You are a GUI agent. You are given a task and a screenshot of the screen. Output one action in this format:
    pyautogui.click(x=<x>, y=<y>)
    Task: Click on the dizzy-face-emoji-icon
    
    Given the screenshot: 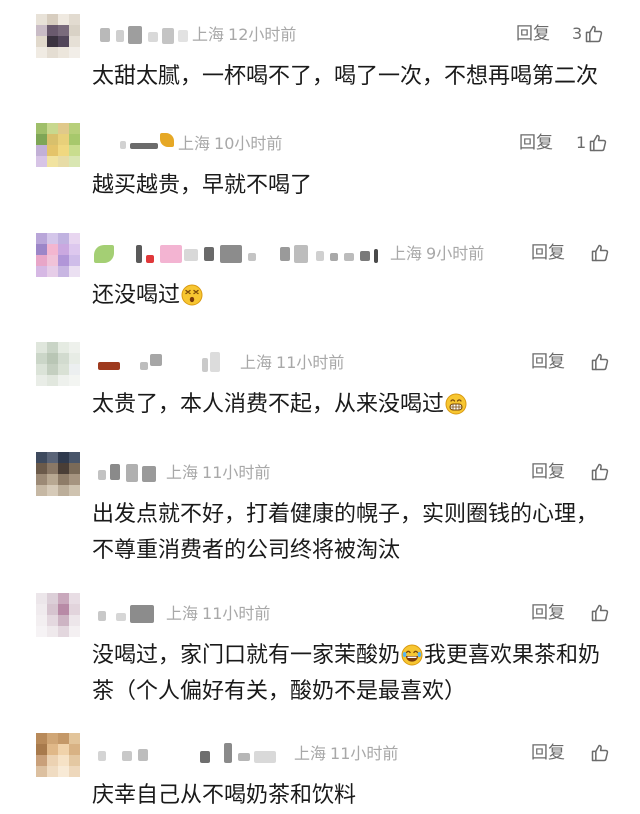 What is the action you would take?
    pyautogui.click(x=192, y=294)
    